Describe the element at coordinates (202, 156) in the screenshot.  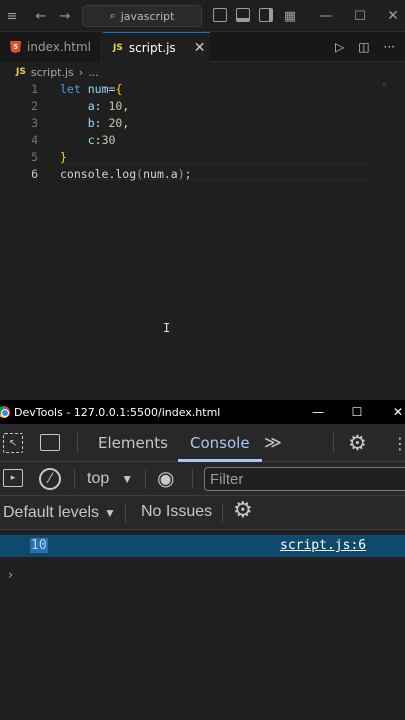
I see `code-line: 5 }` at that location.